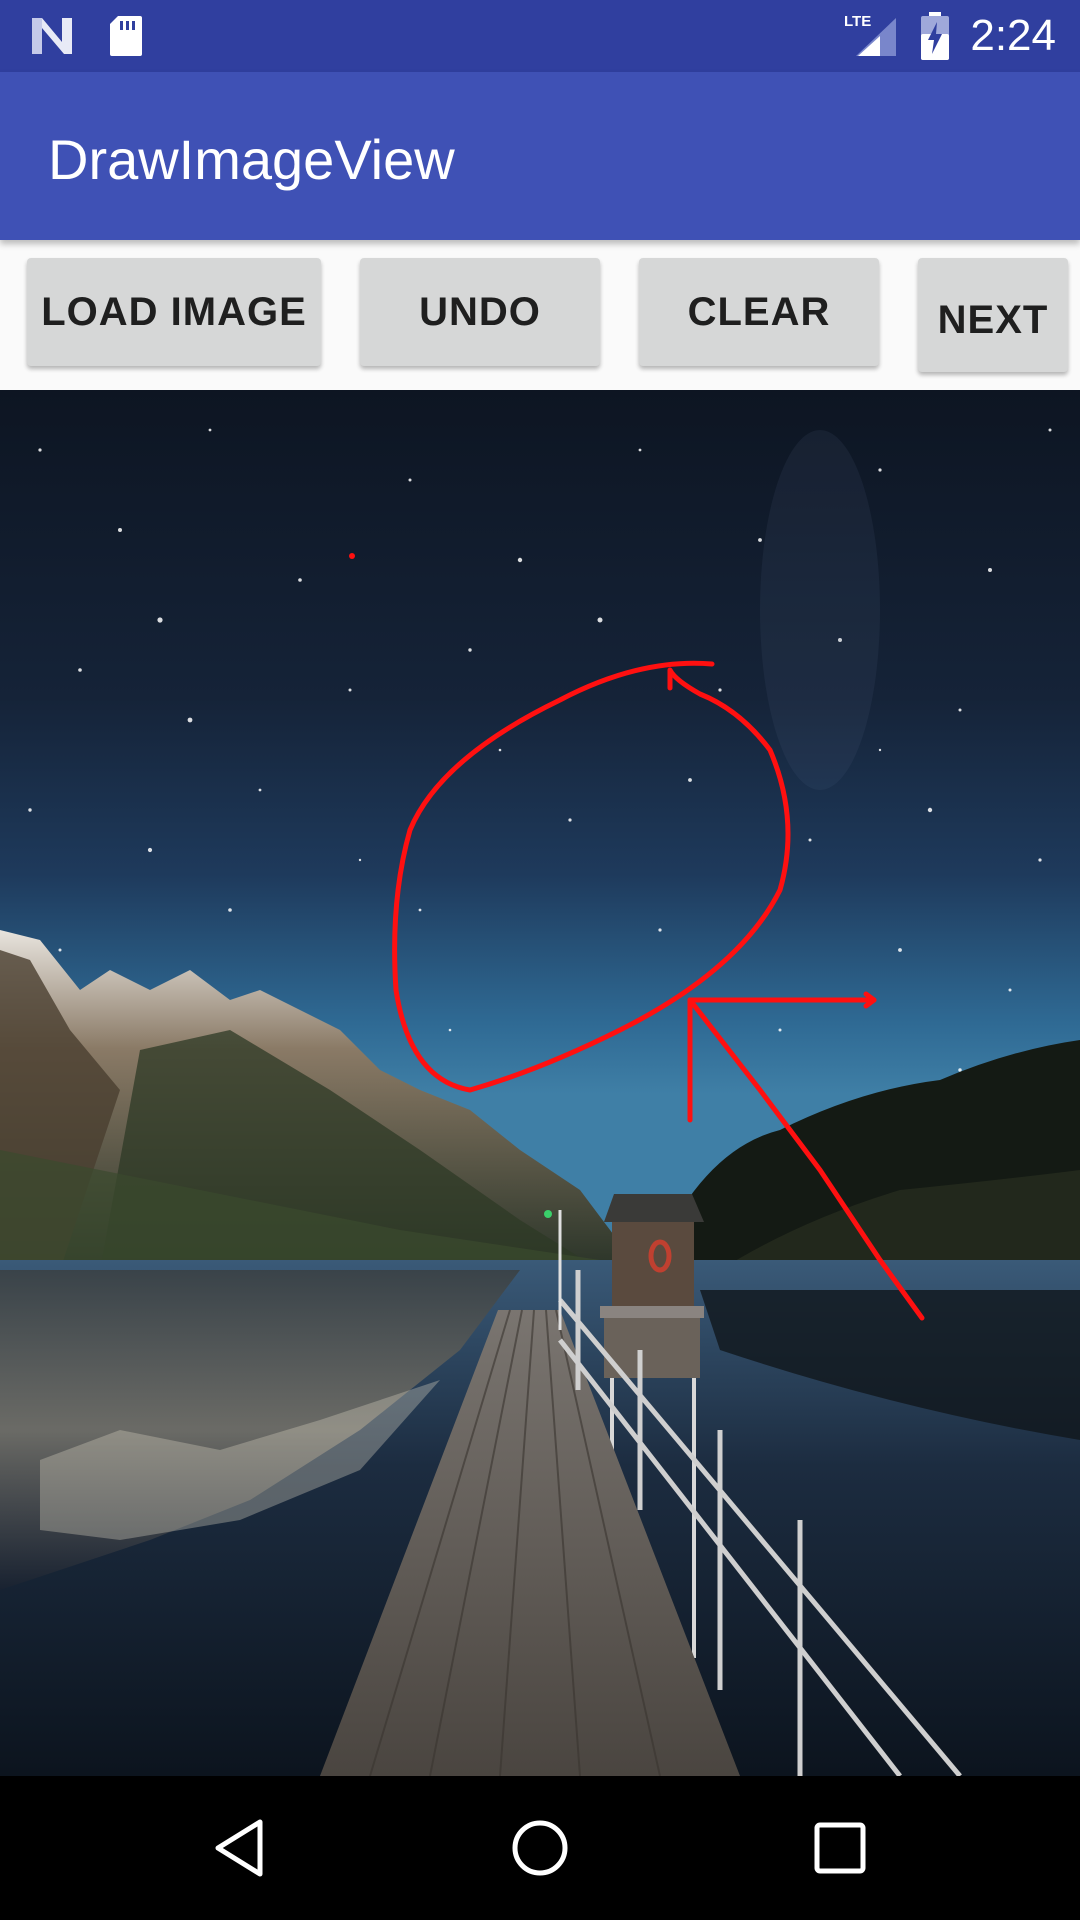  What do you see at coordinates (126, 36) in the screenshot?
I see `sd-card-icon` at bounding box center [126, 36].